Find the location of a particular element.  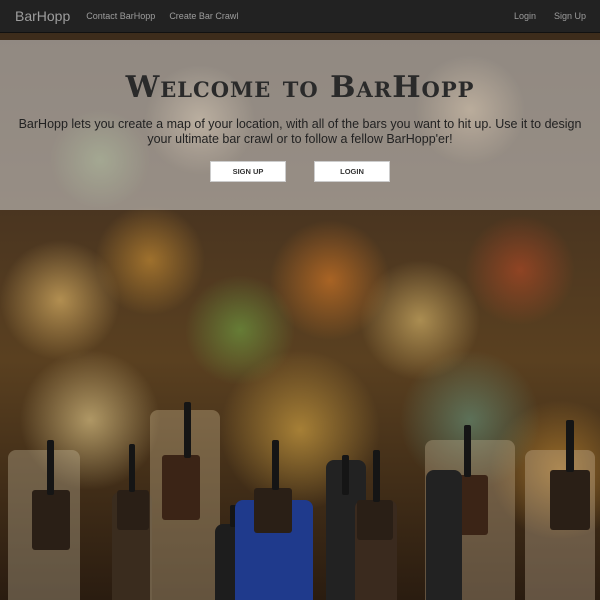

signup-button: SIGN UP is located at coordinates (248, 171).